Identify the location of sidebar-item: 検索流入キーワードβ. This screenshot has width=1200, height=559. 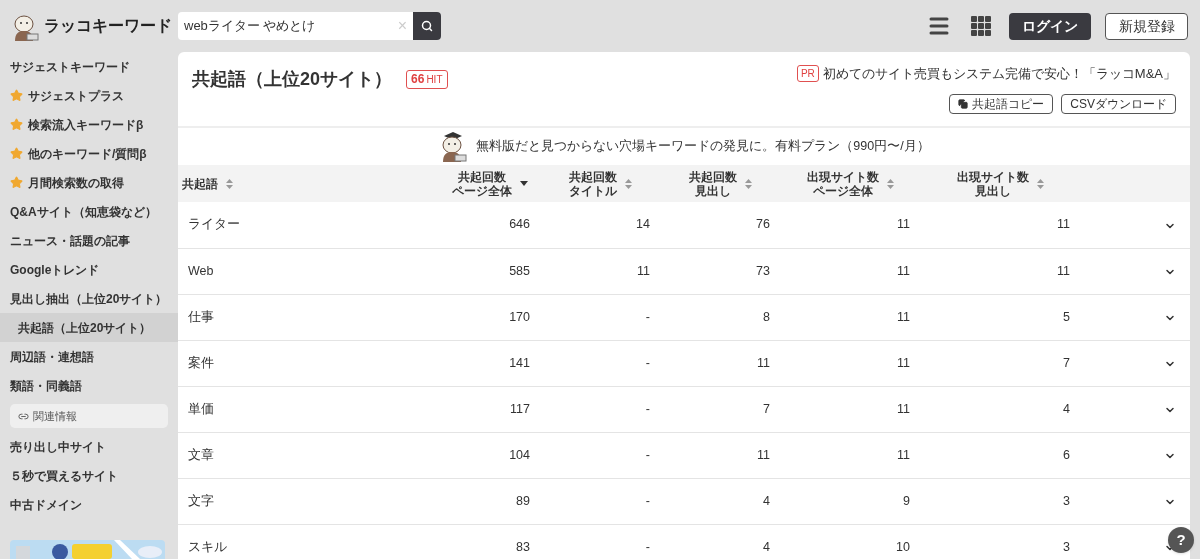
(89, 124).